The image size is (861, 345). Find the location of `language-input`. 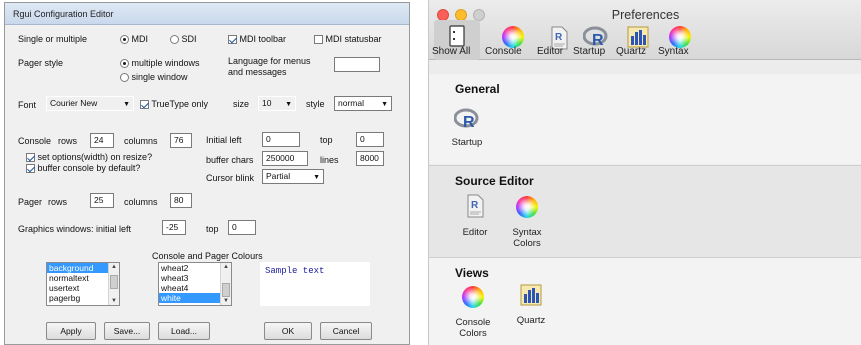

language-input is located at coordinates (357, 64).